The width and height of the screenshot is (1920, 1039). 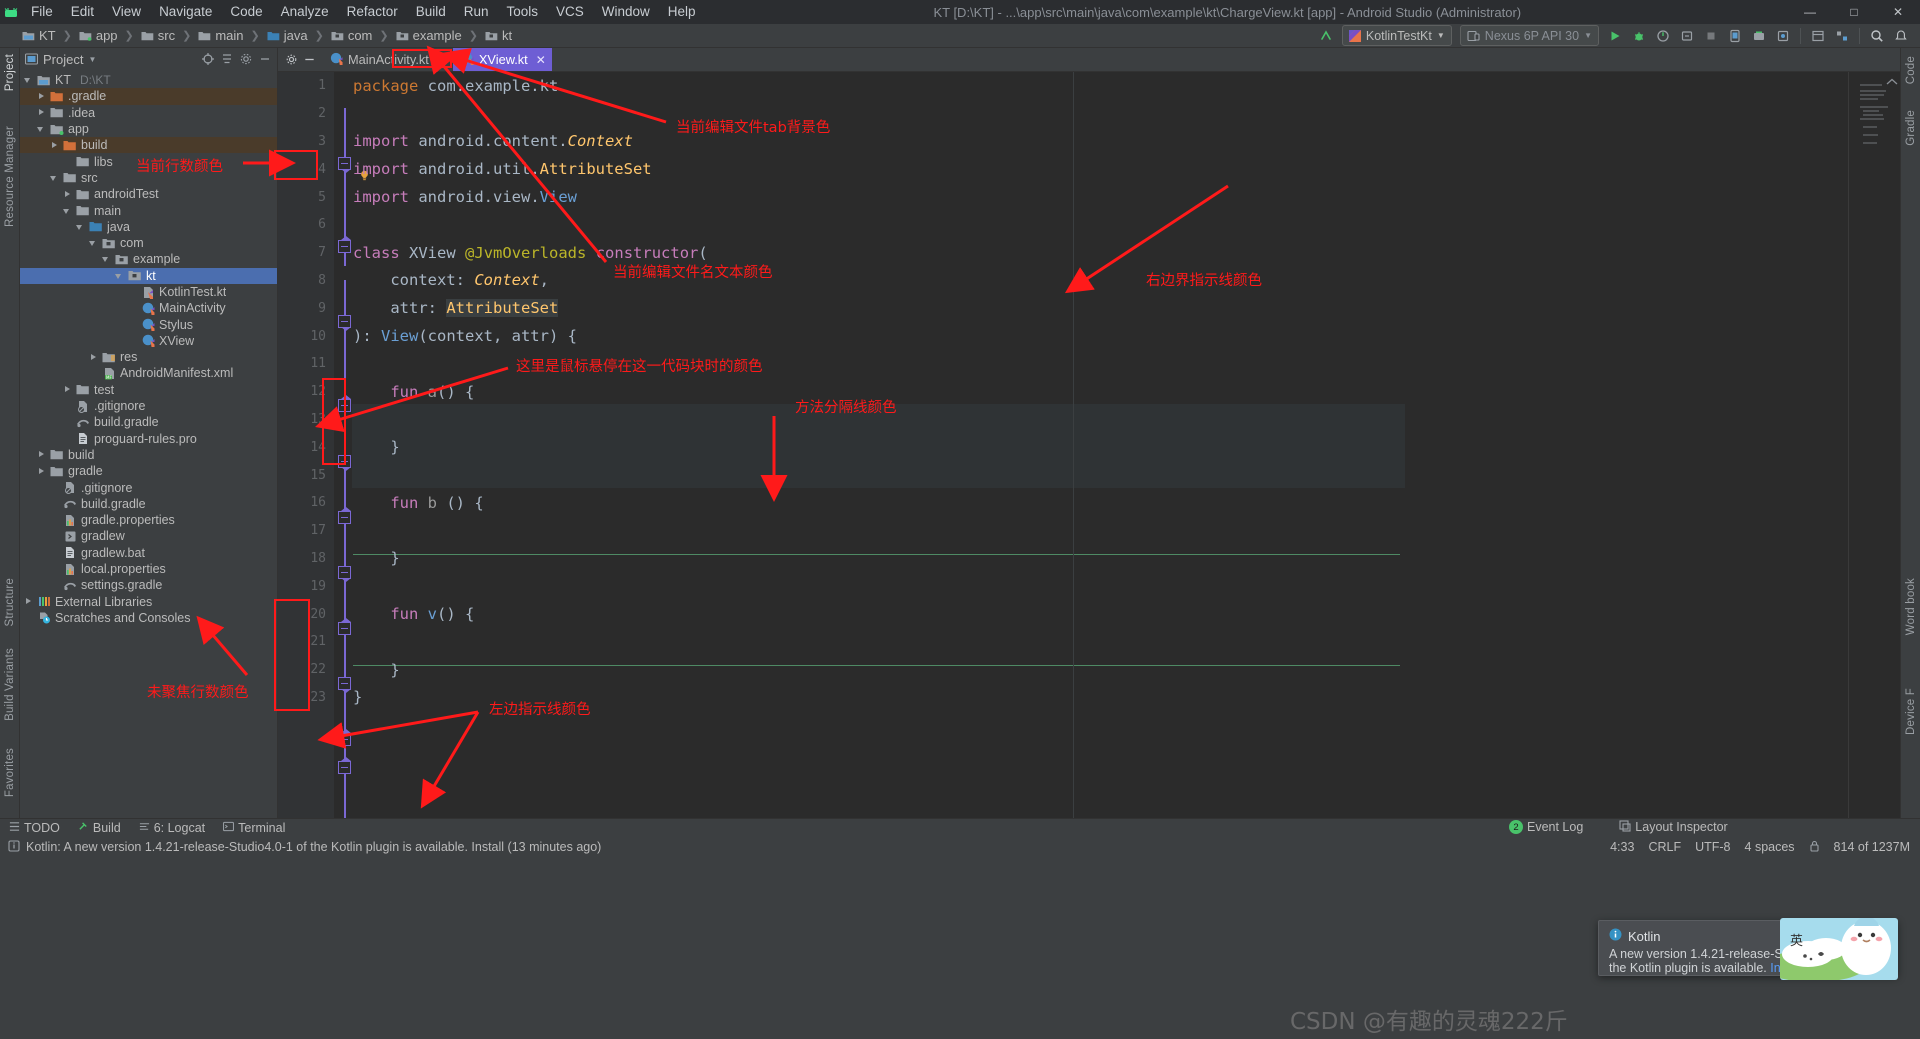 I want to click on code-line: 3 import android.content.Context, so click(x=1089, y=142).